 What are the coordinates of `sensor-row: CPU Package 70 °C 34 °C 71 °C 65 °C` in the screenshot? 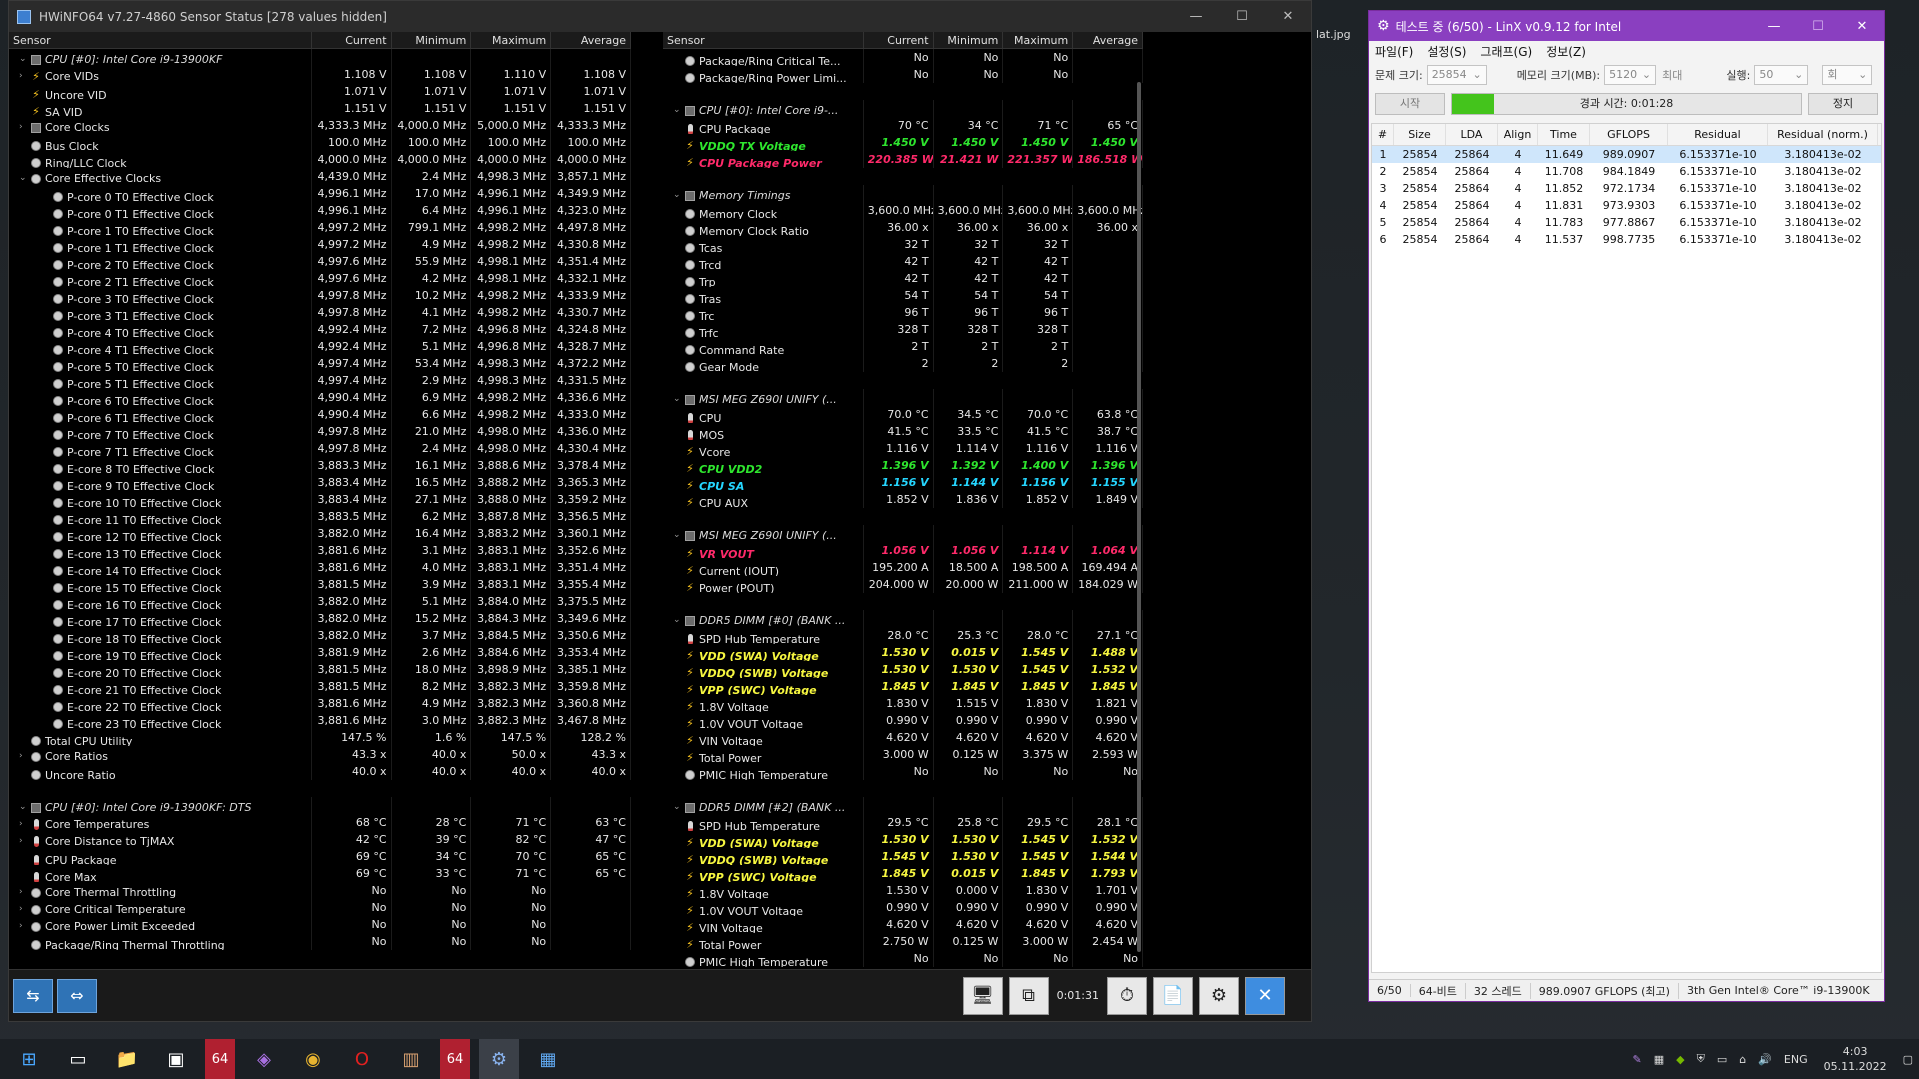 It's located at (903, 125).